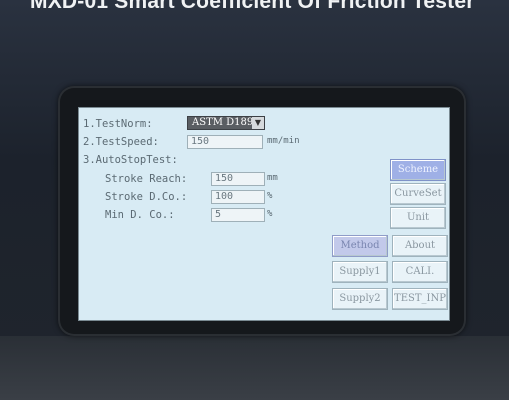  What do you see at coordinates (118, 124) in the screenshot?
I see `test-norm-label: 1.TestNorm:` at bounding box center [118, 124].